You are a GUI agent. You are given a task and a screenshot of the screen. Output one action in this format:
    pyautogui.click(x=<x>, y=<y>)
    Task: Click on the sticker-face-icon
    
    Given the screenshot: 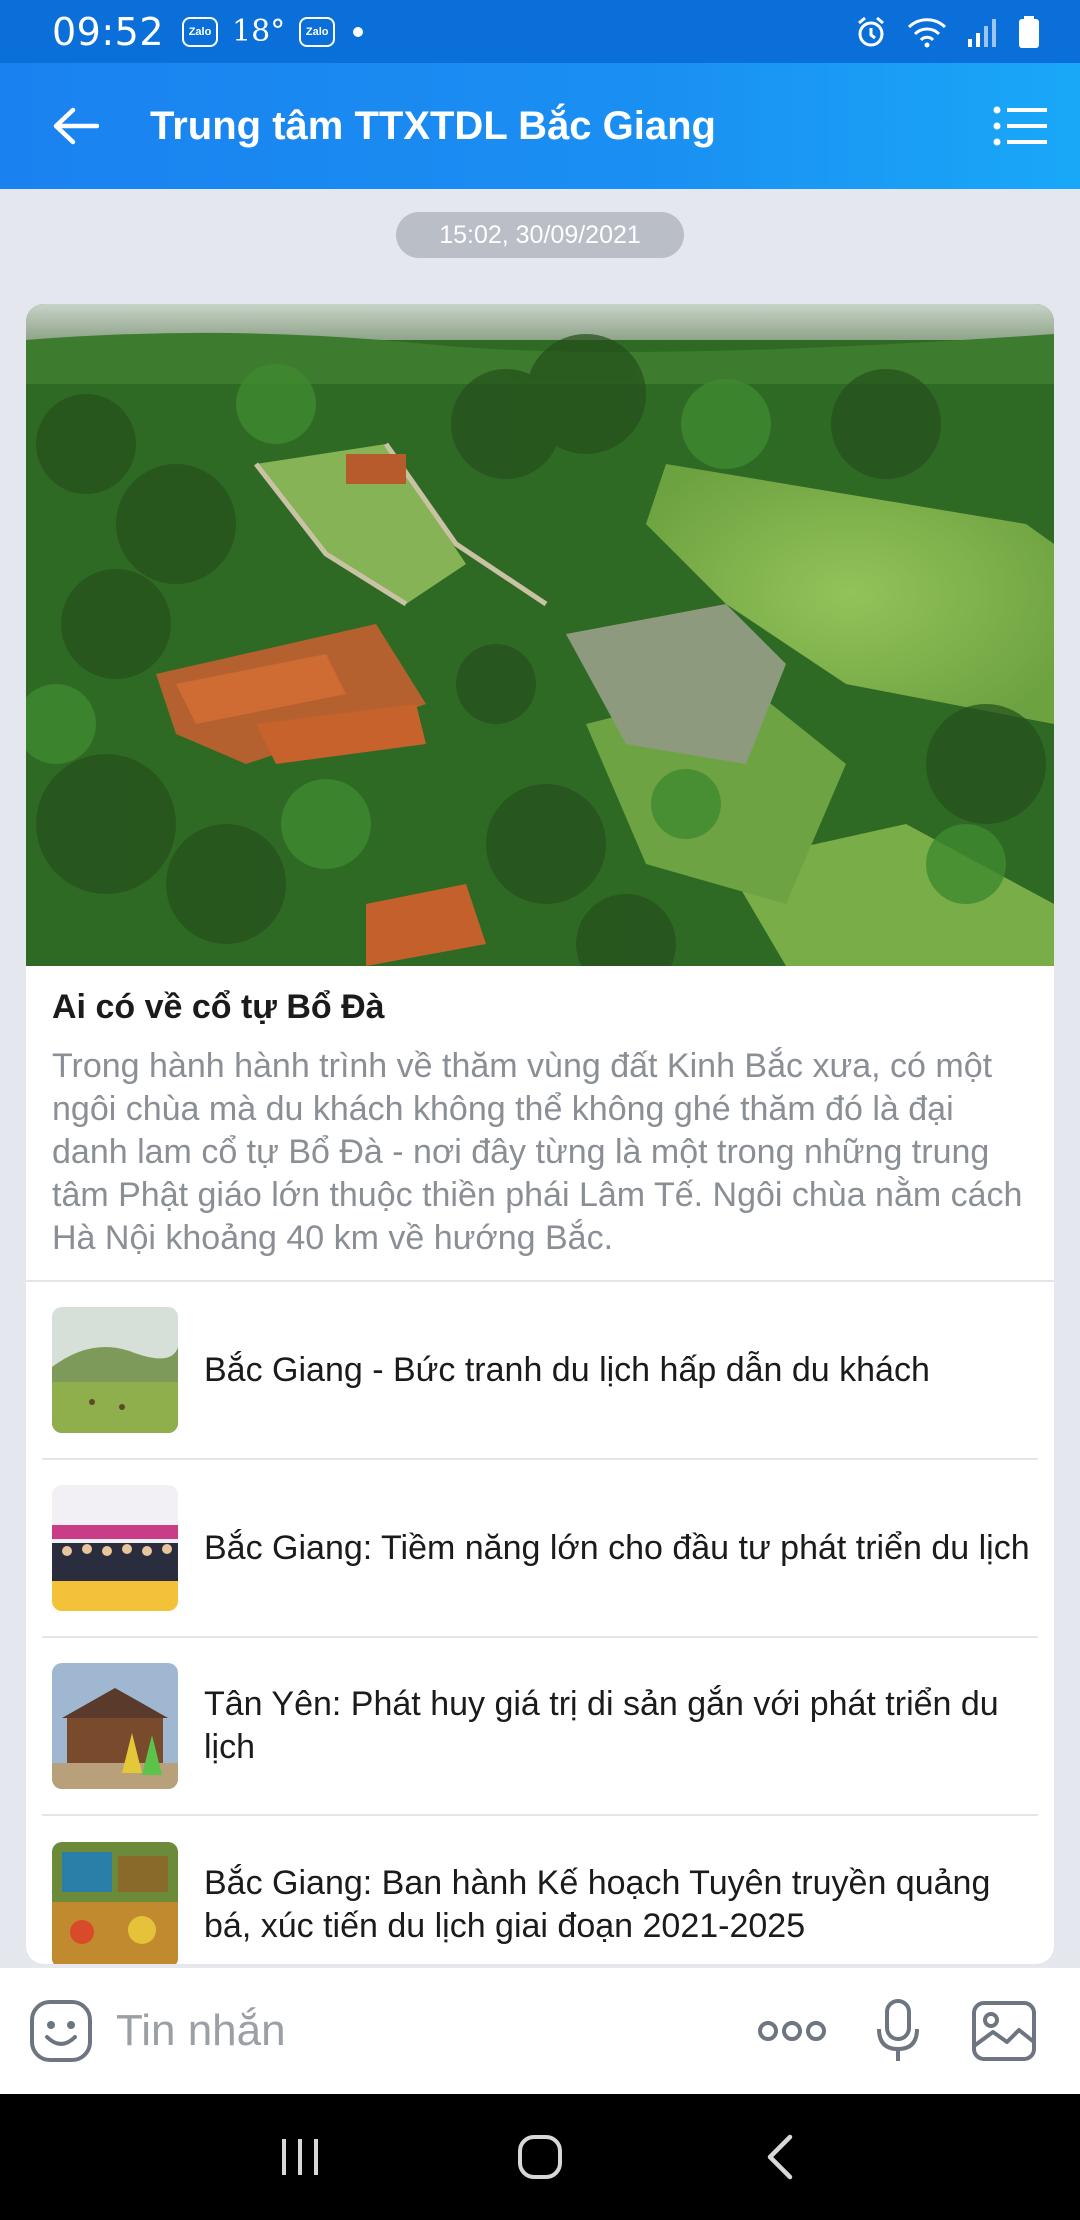 What is the action you would take?
    pyautogui.click(x=61, y=2031)
    